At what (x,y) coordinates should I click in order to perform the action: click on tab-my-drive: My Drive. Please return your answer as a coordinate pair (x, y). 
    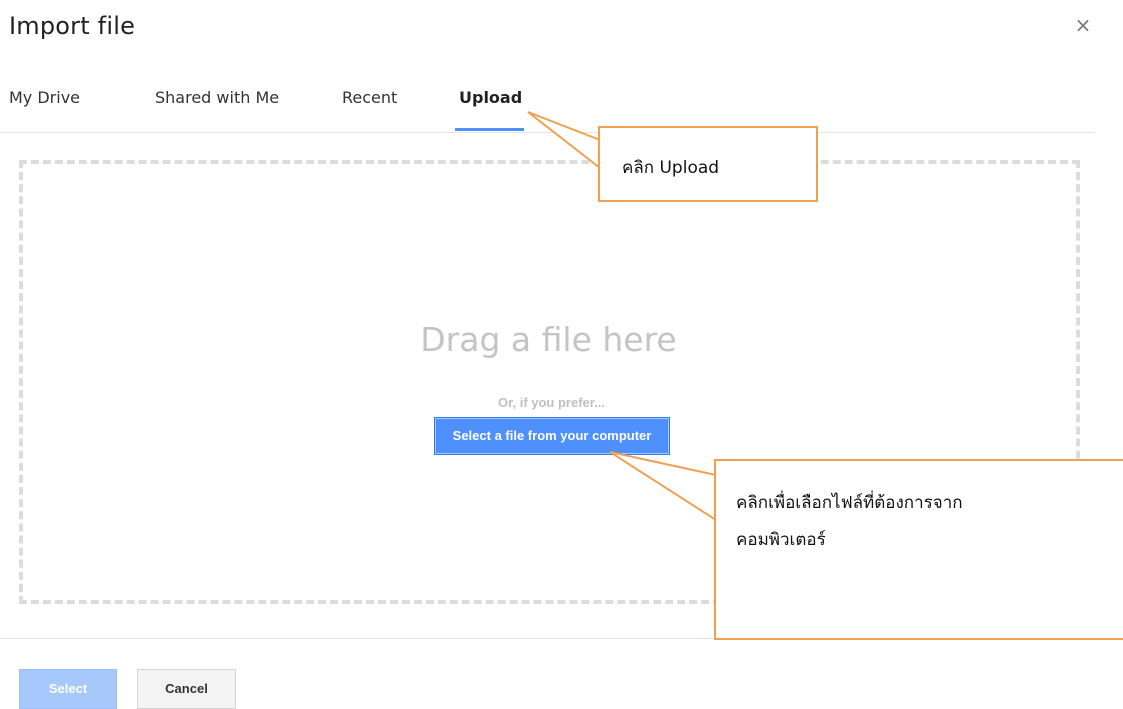
    Looking at the image, I should click on (44, 97).